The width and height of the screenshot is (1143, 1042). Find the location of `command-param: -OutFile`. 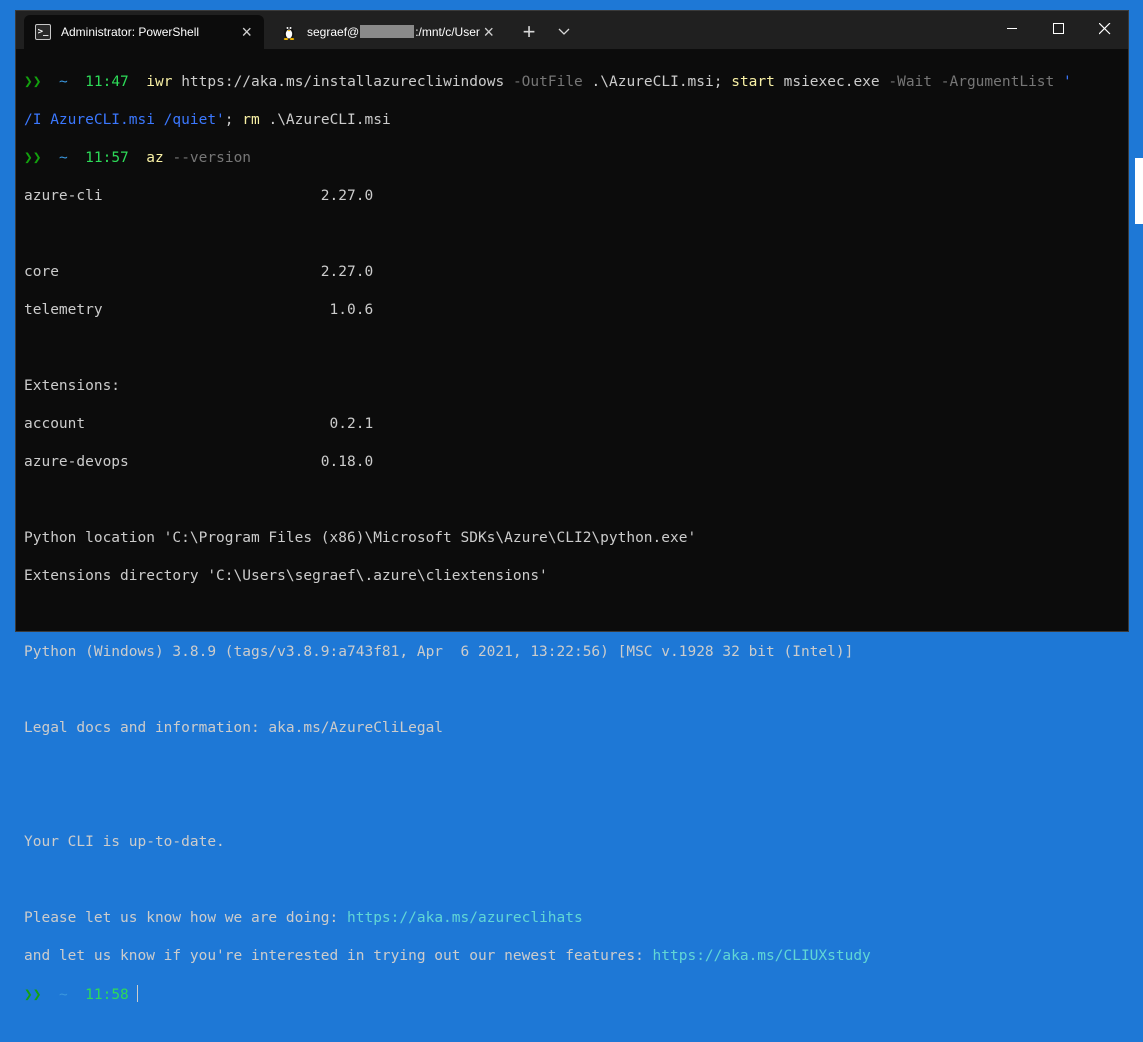

command-param: -OutFile is located at coordinates (547, 82).